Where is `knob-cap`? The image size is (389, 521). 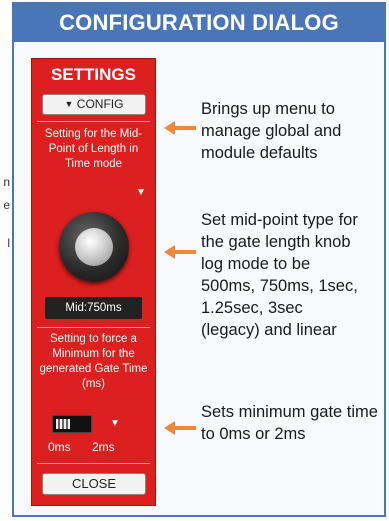
knob-cap is located at coordinates (94, 247).